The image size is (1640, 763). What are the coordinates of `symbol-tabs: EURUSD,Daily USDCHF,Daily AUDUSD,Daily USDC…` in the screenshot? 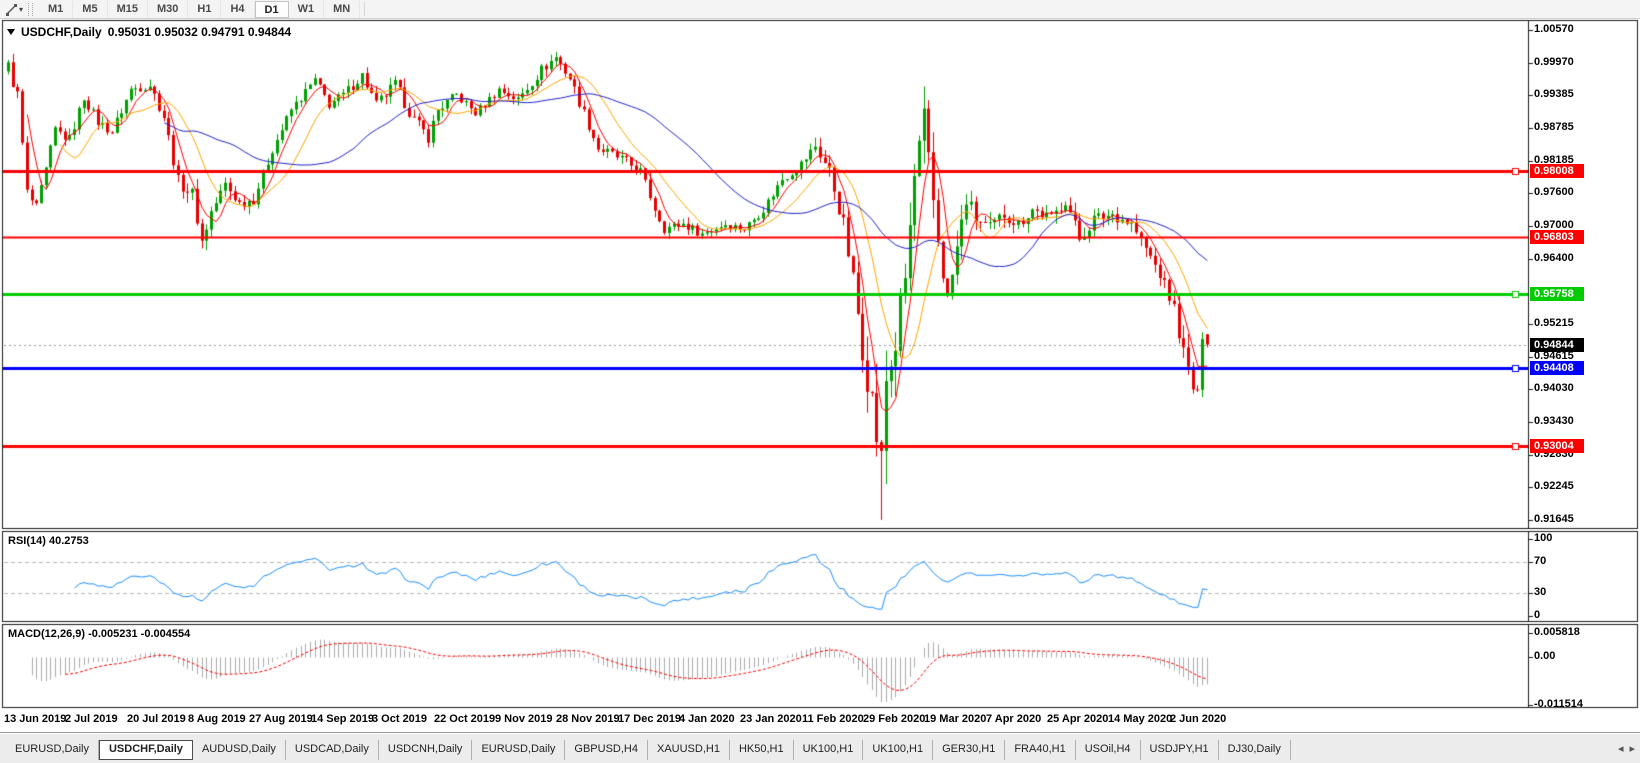 It's located at (648, 750).